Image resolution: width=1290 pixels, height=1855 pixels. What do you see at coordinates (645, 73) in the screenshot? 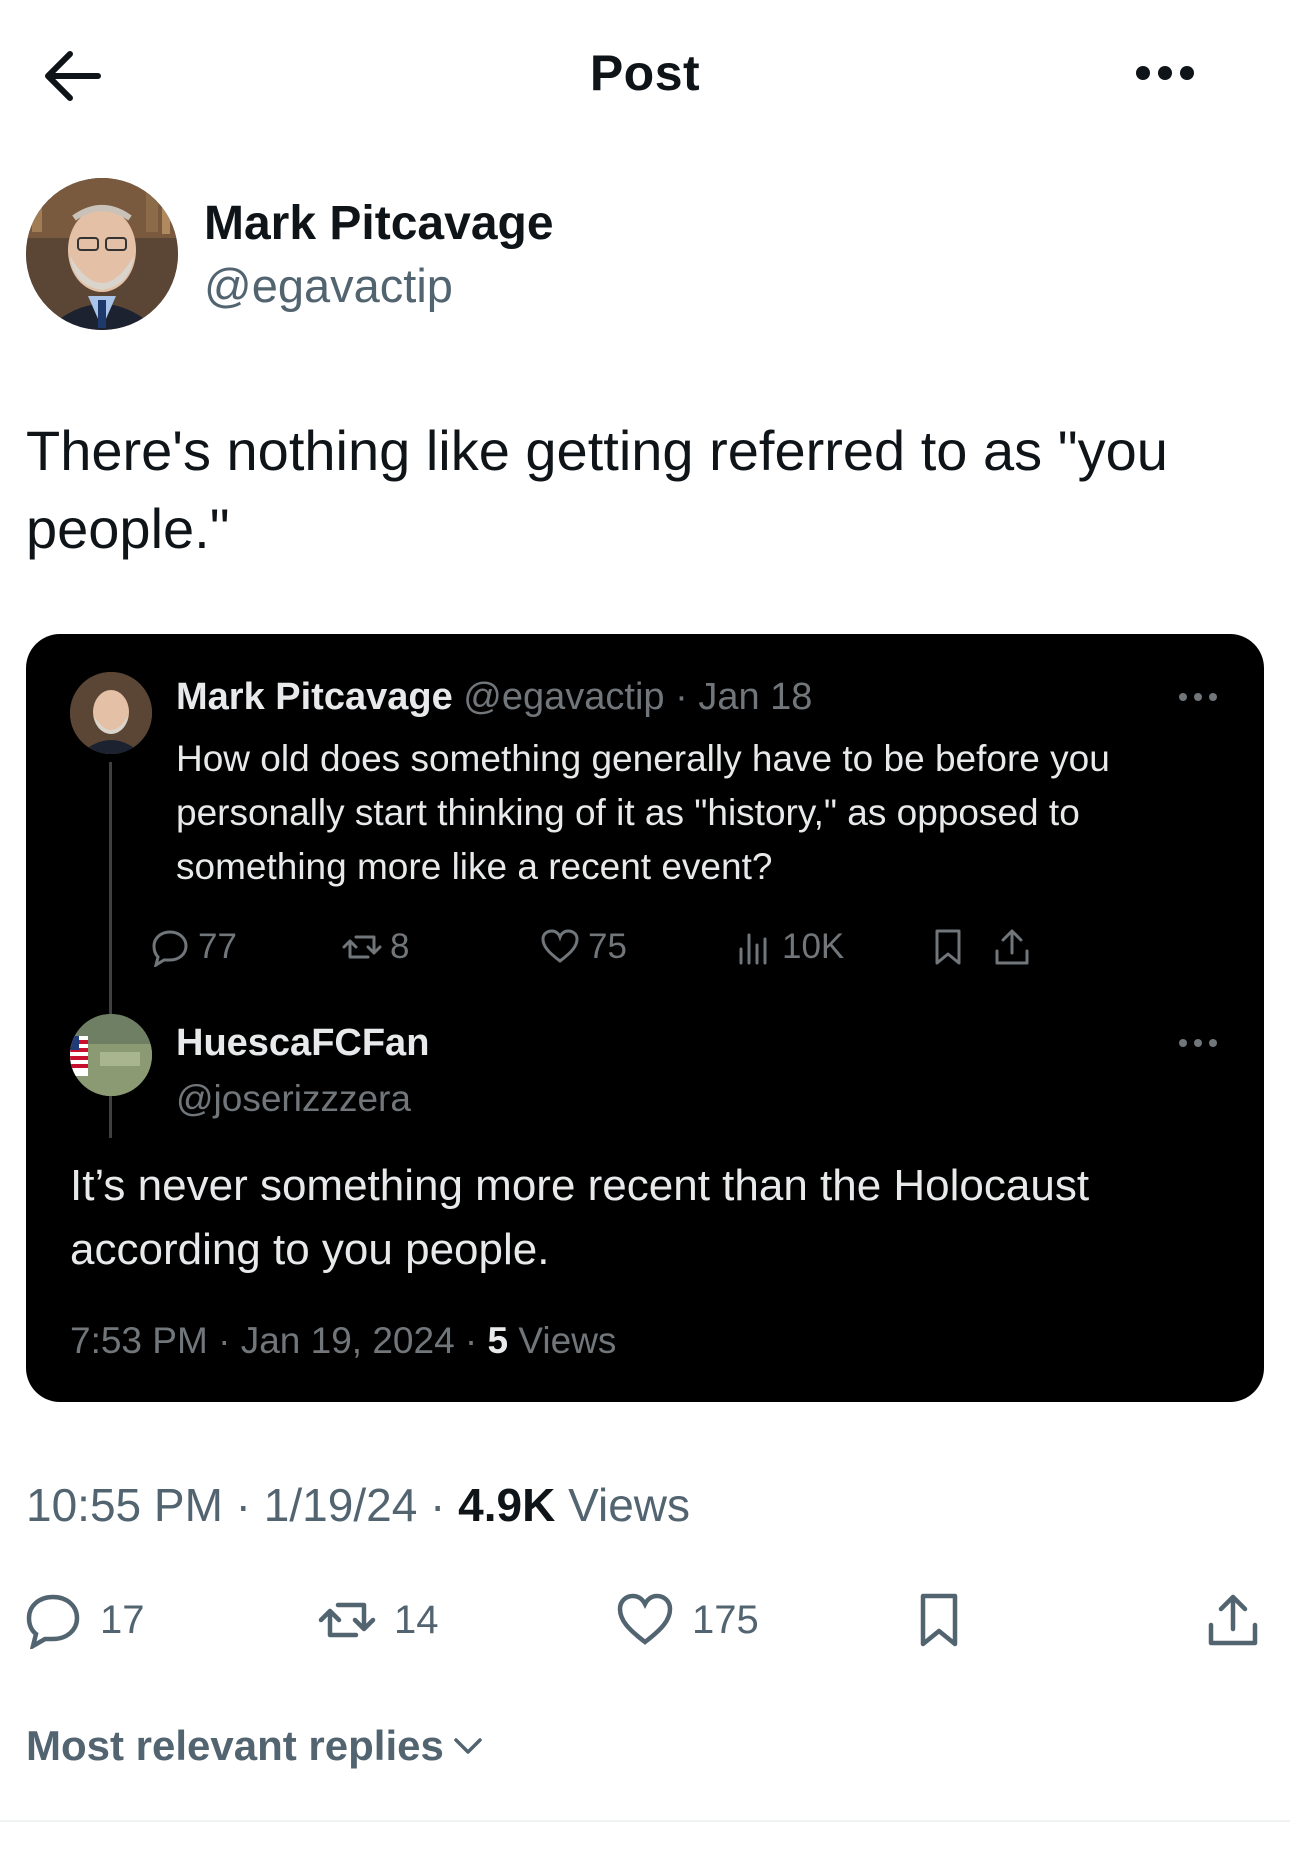
I see `page-title: Post` at bounding box center [645, 73].